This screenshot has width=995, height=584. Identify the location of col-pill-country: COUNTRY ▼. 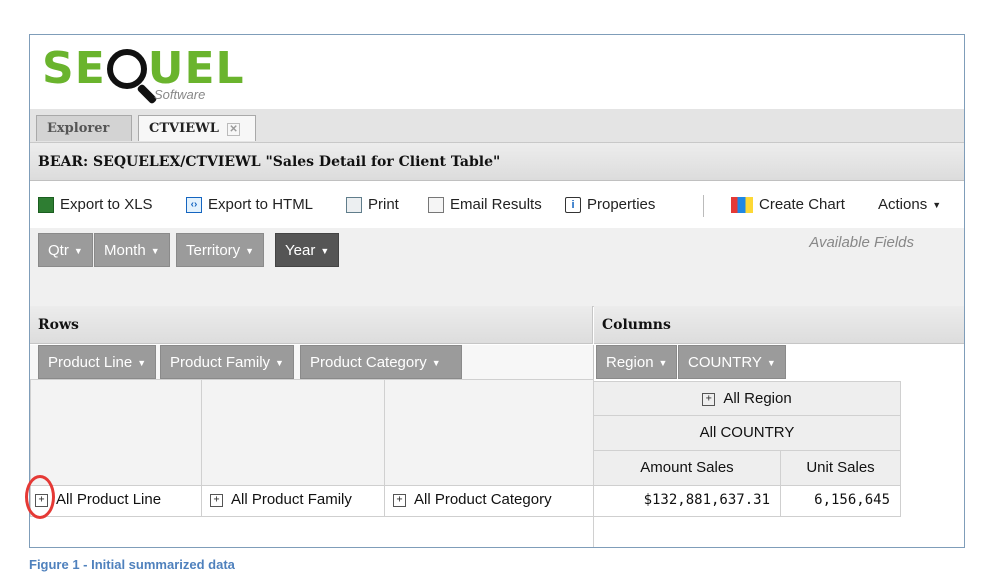
(732, 362).